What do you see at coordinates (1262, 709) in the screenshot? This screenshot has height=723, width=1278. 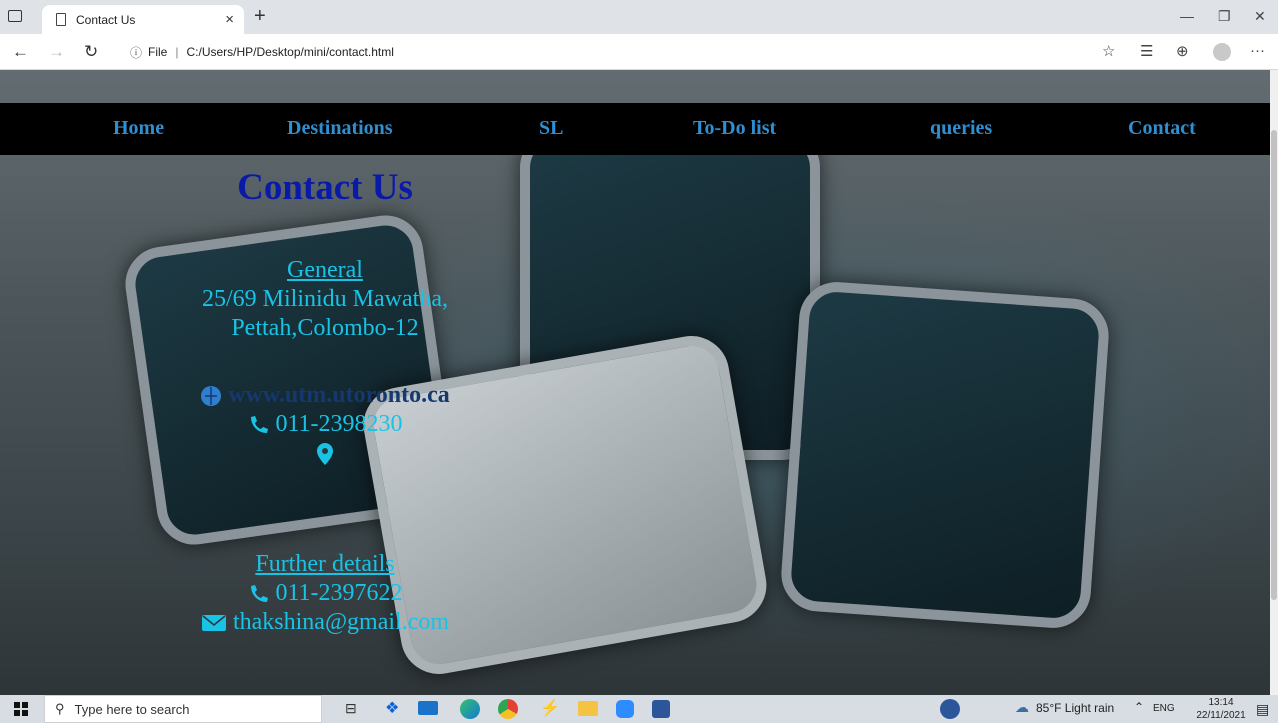 I see `notification-icon: ▤` at bounding box center [1262, 709].